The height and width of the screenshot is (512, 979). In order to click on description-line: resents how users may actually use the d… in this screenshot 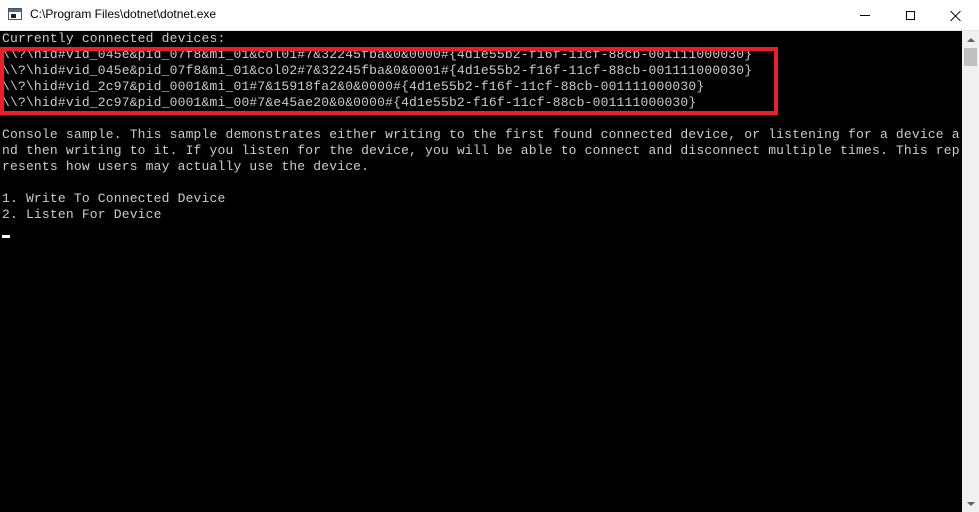, I will do `click(186, 166)`.